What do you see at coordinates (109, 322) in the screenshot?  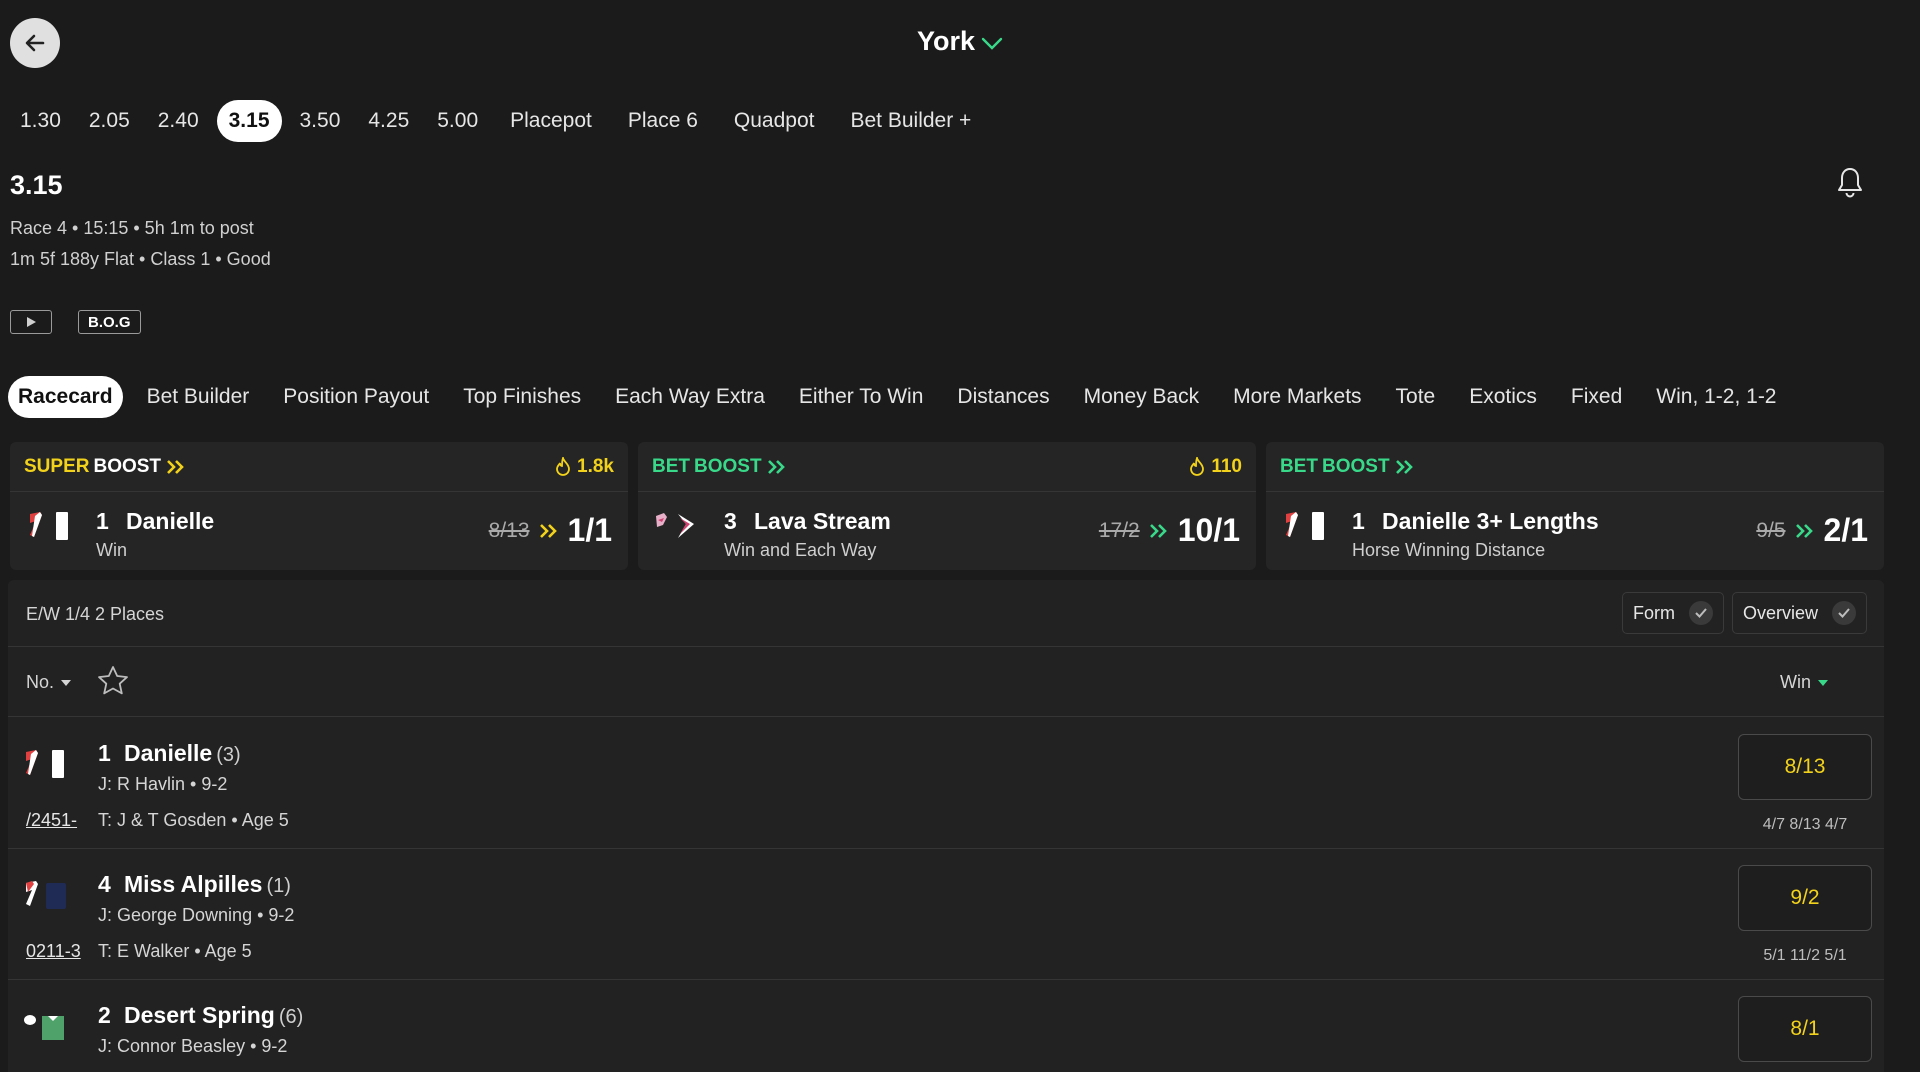 I see `bog-badge: B.O.G` at bounding box center [109, 322].